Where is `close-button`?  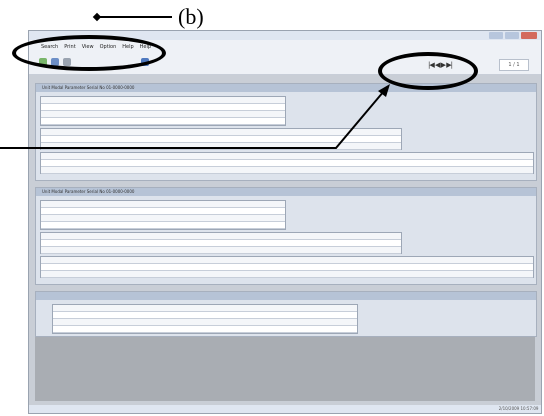 close-button is located at coordinates (529, 35).